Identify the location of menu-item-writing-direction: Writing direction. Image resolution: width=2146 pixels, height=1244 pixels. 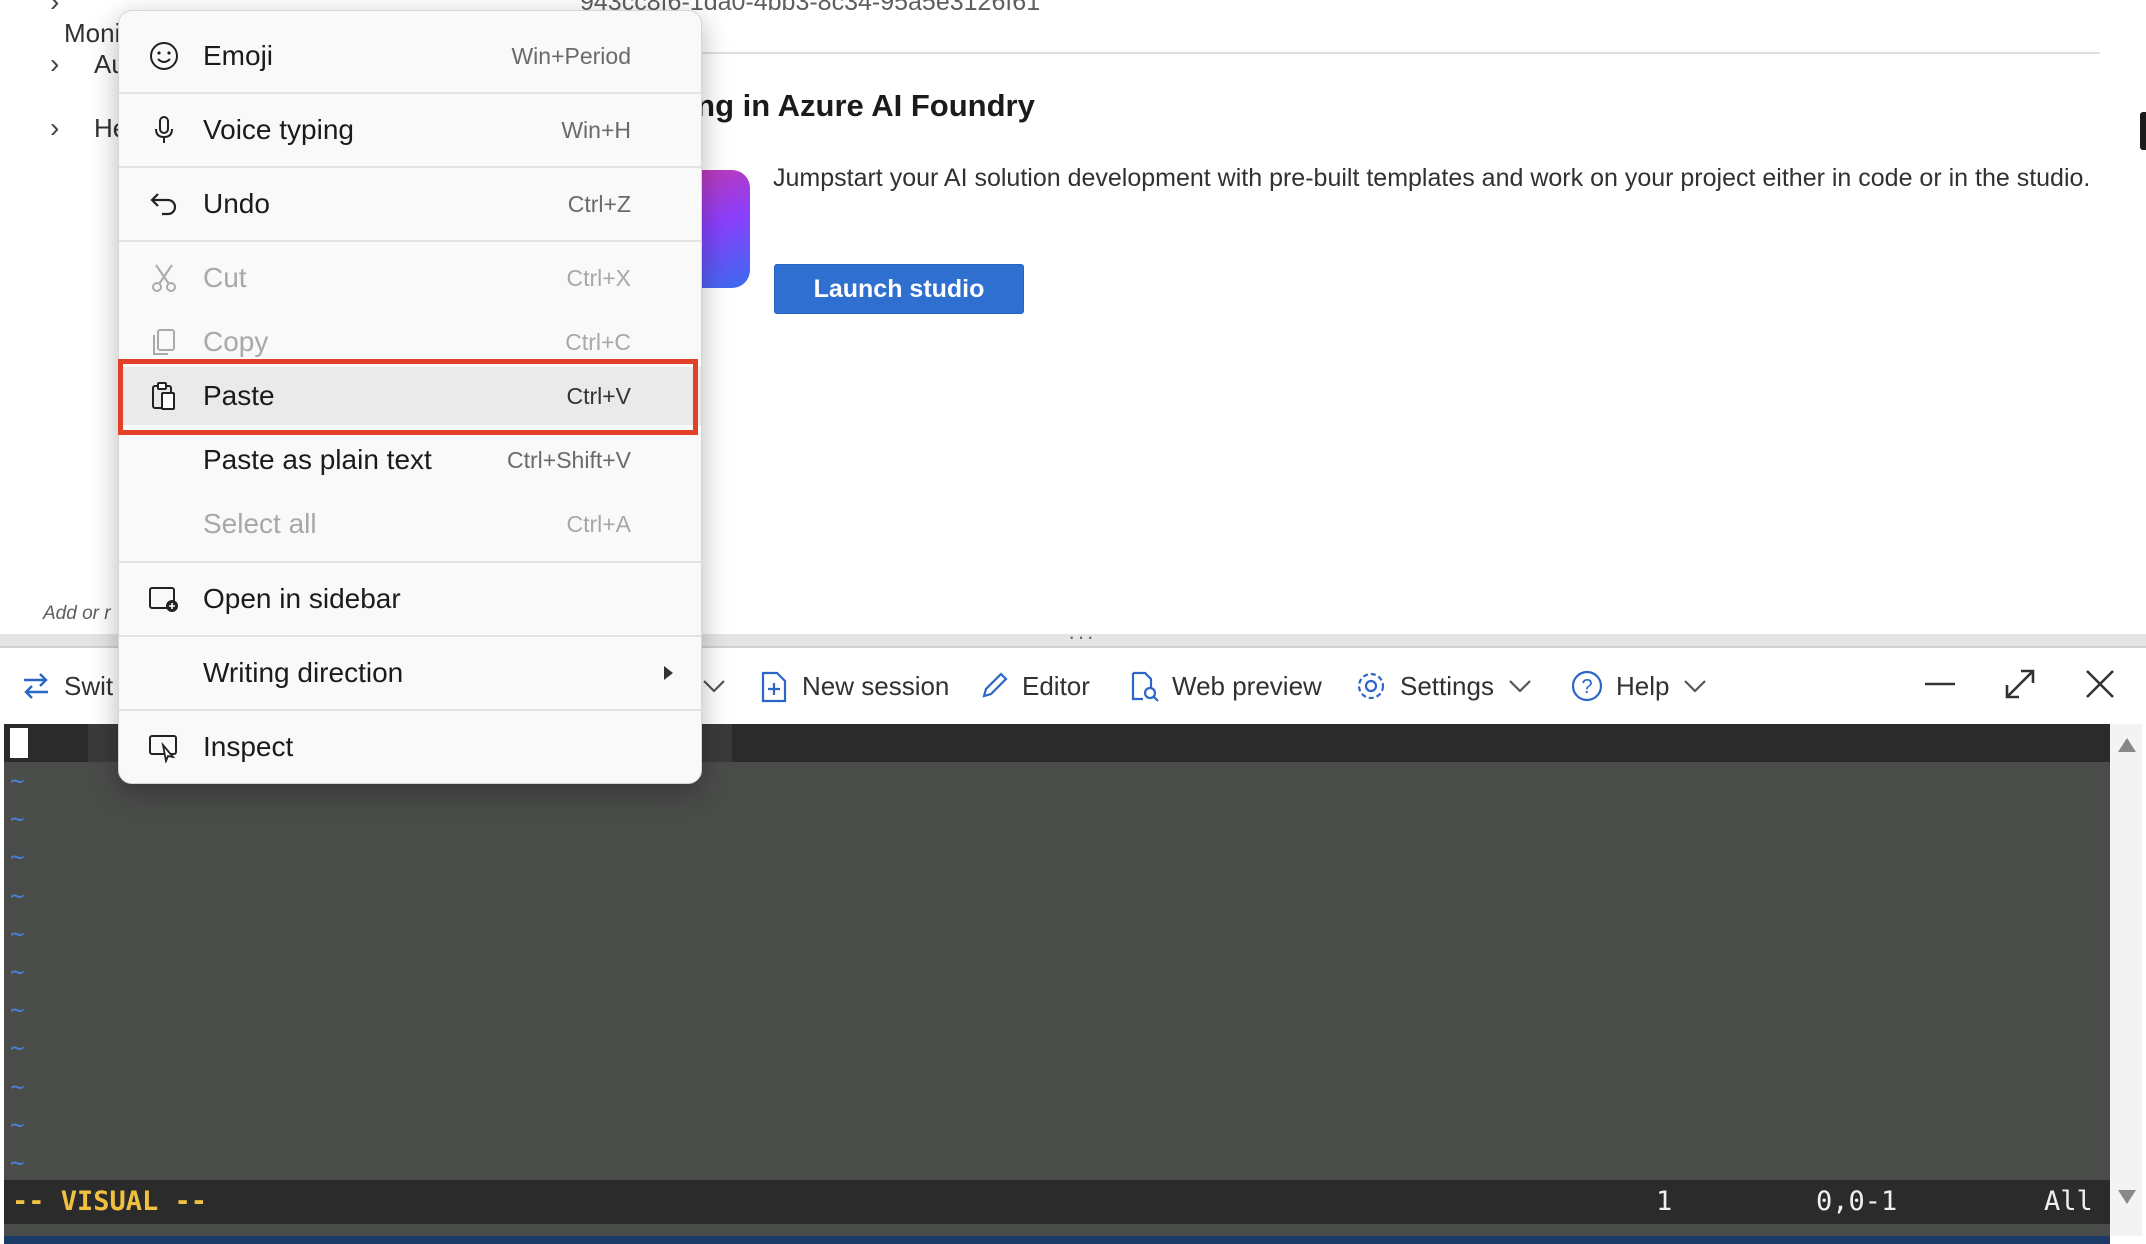
(410, 673).